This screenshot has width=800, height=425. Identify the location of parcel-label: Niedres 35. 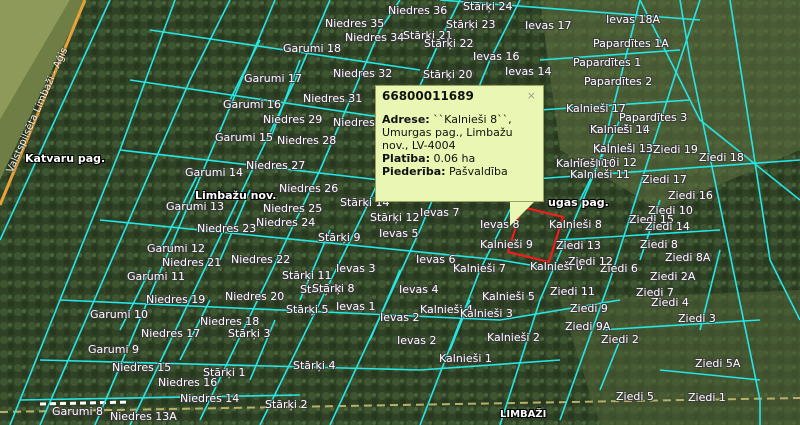
(355, 23).